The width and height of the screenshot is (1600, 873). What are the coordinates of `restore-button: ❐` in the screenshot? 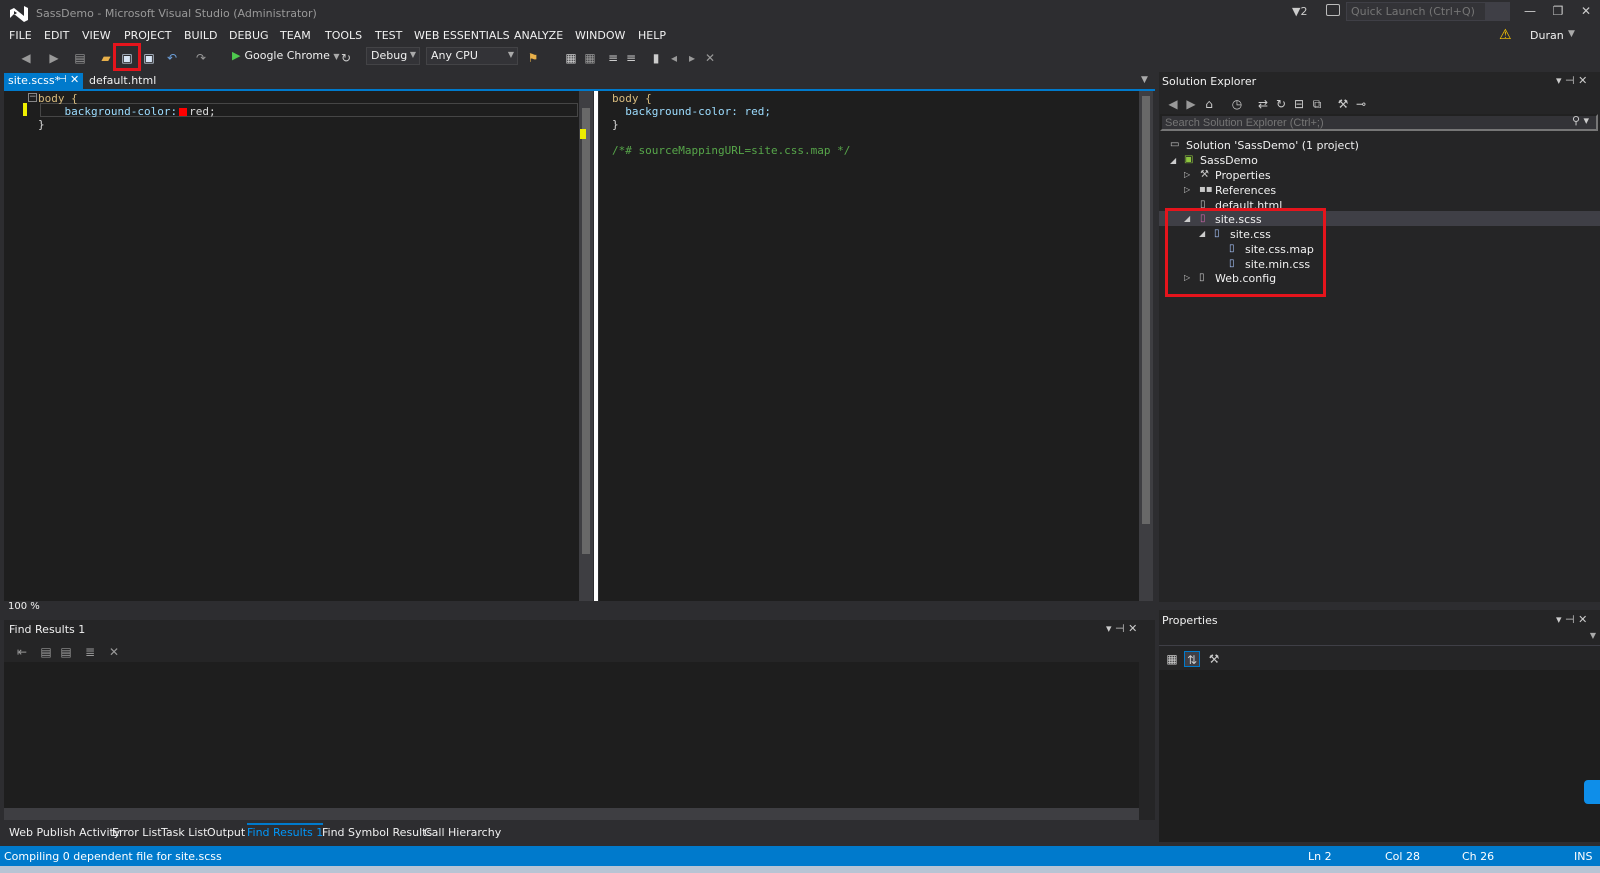 It's located at (1558, 11).